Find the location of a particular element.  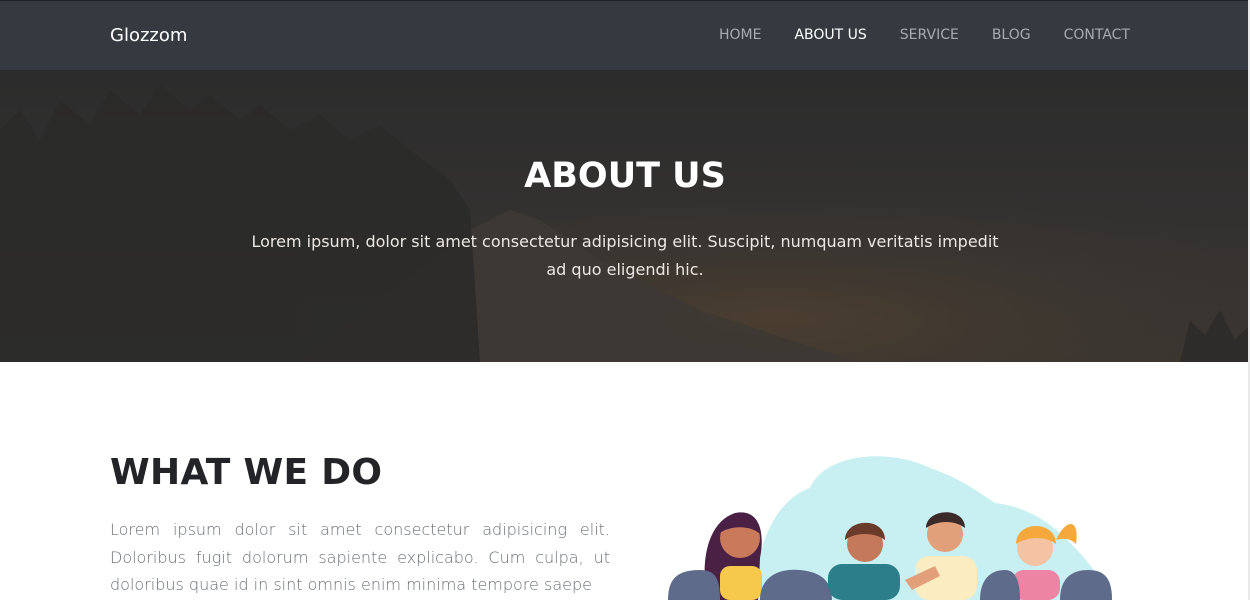

nav-link-service: SERVICE is located at coordinates (929, 35).